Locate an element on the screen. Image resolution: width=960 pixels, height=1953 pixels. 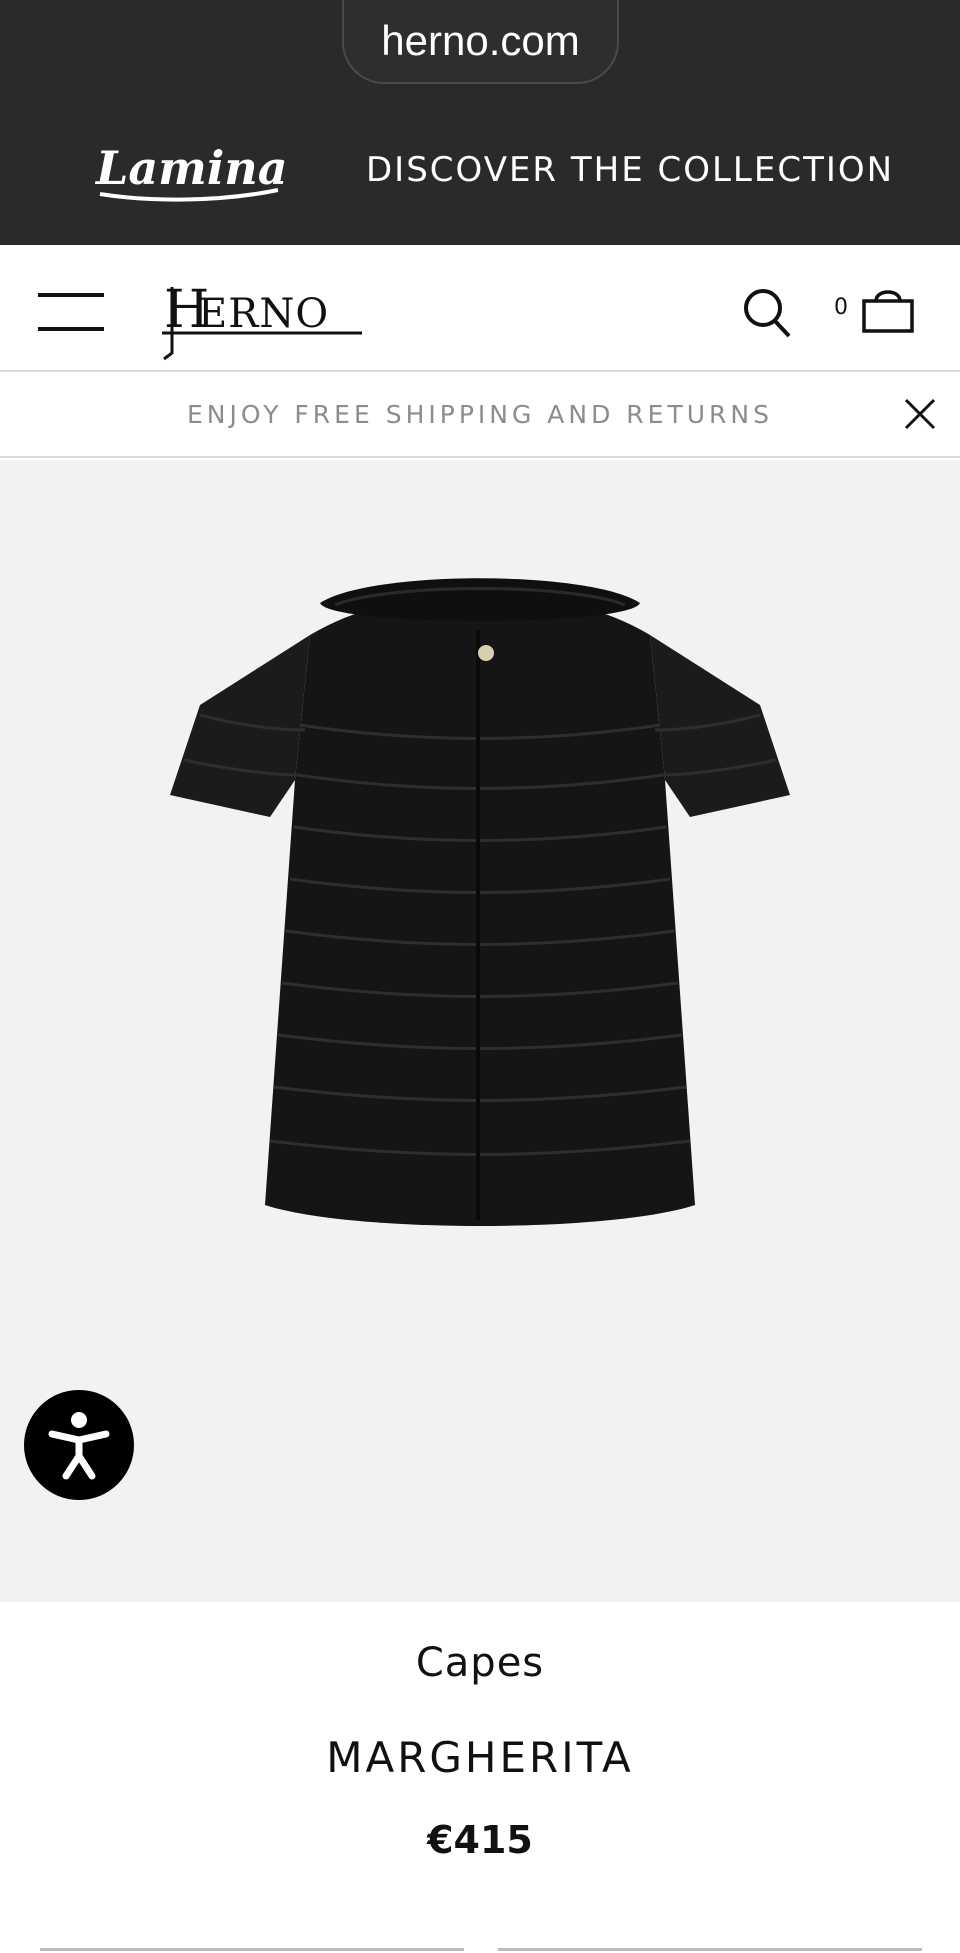
product-price: €415 is located at coordinates (480, 1840).